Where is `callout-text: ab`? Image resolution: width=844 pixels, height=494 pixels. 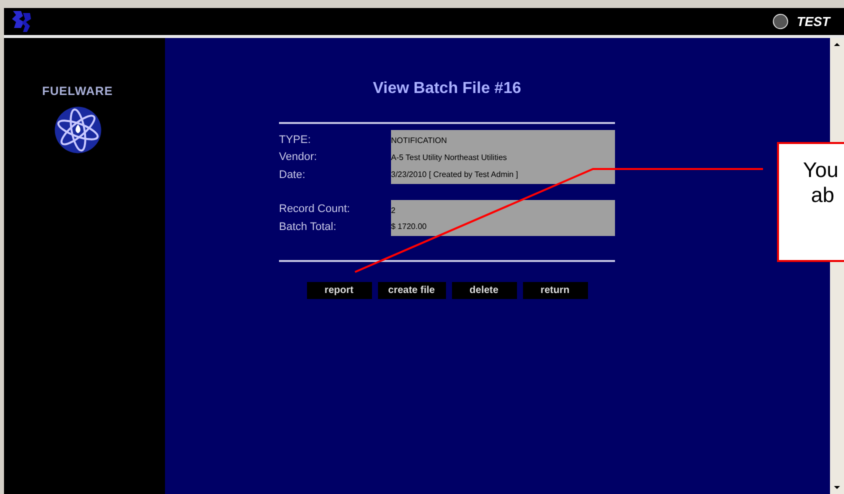
callout-text: ab is located at coordinates (822, 195).